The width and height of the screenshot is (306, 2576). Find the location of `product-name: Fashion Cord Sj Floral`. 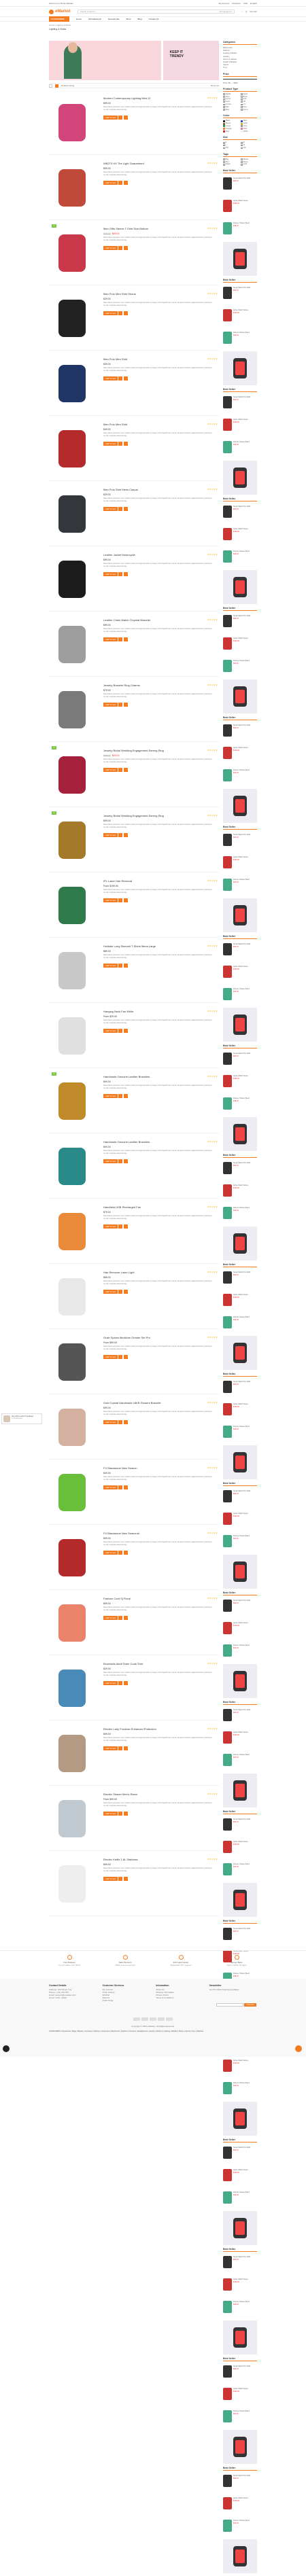

product-name: Fashion Cord Sj Floral is located at coordinates (159, 1598).